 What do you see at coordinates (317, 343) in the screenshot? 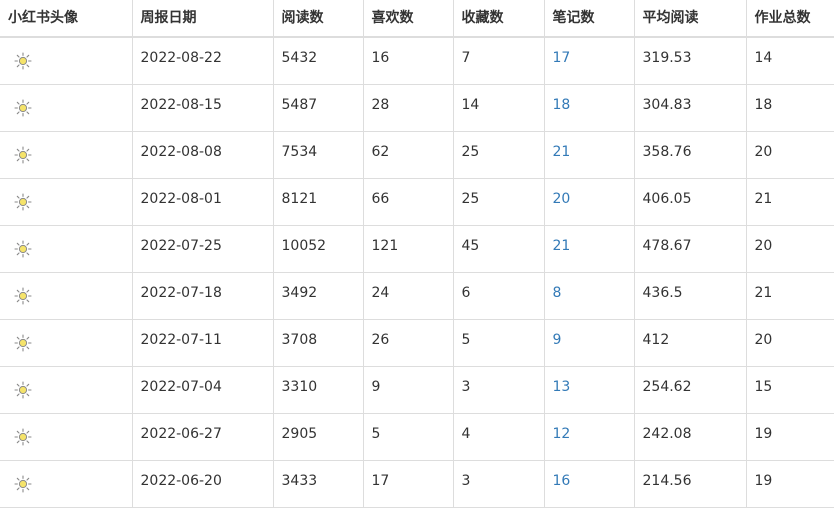
I see `reads-cell: 3708` at bounding box center [317, 343].